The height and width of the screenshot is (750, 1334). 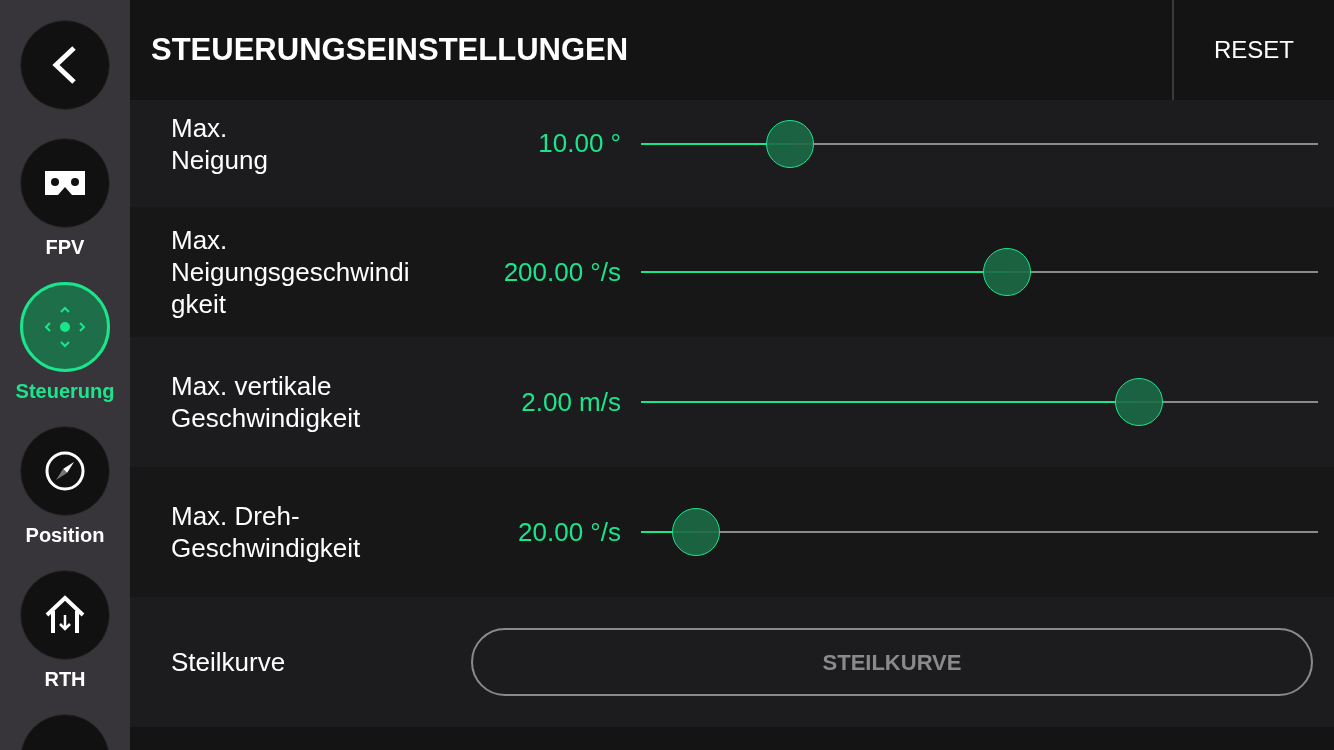 What do you see at coordinates (65, 471) in the screenshot?
I see `compass-icon` at bounding box center [65, 471].